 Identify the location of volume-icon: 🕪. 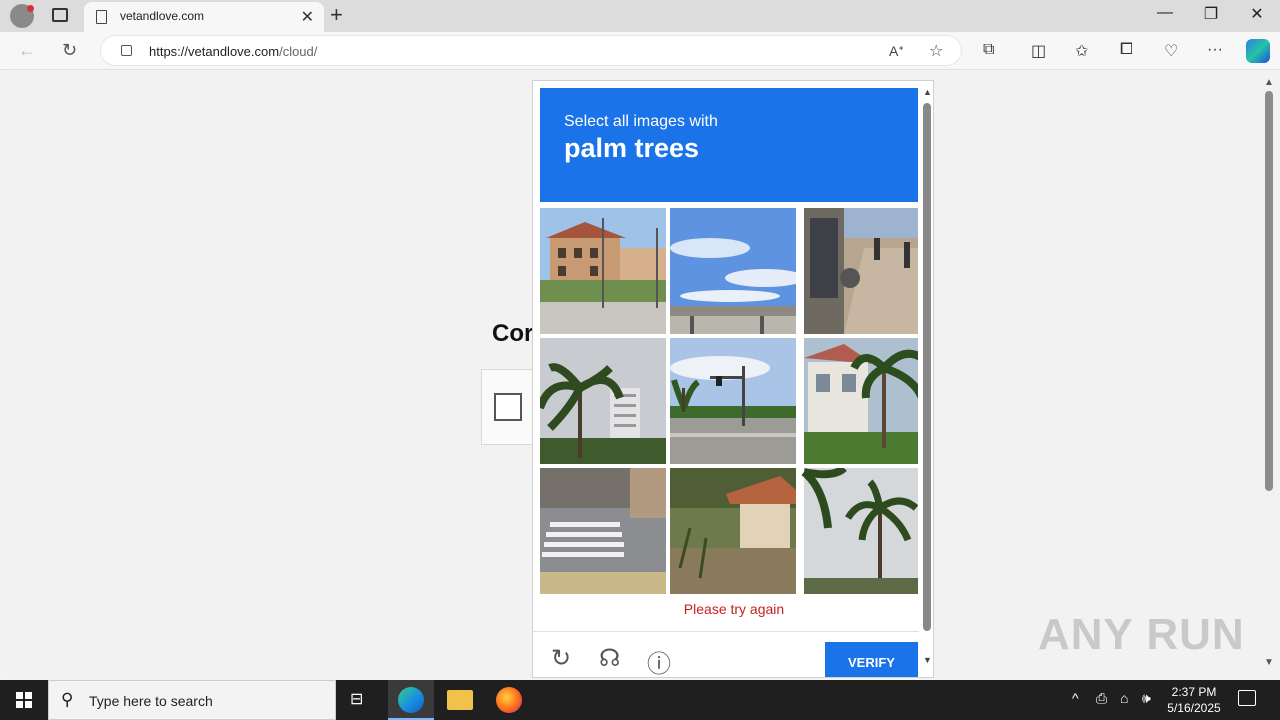
(1146, 698).